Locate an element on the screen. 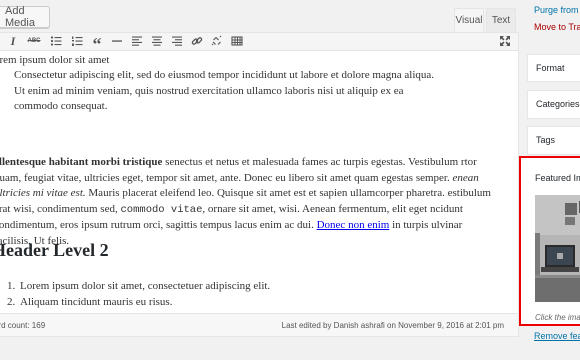  content-link: Donec non enim is located at coordinates (353, 225).